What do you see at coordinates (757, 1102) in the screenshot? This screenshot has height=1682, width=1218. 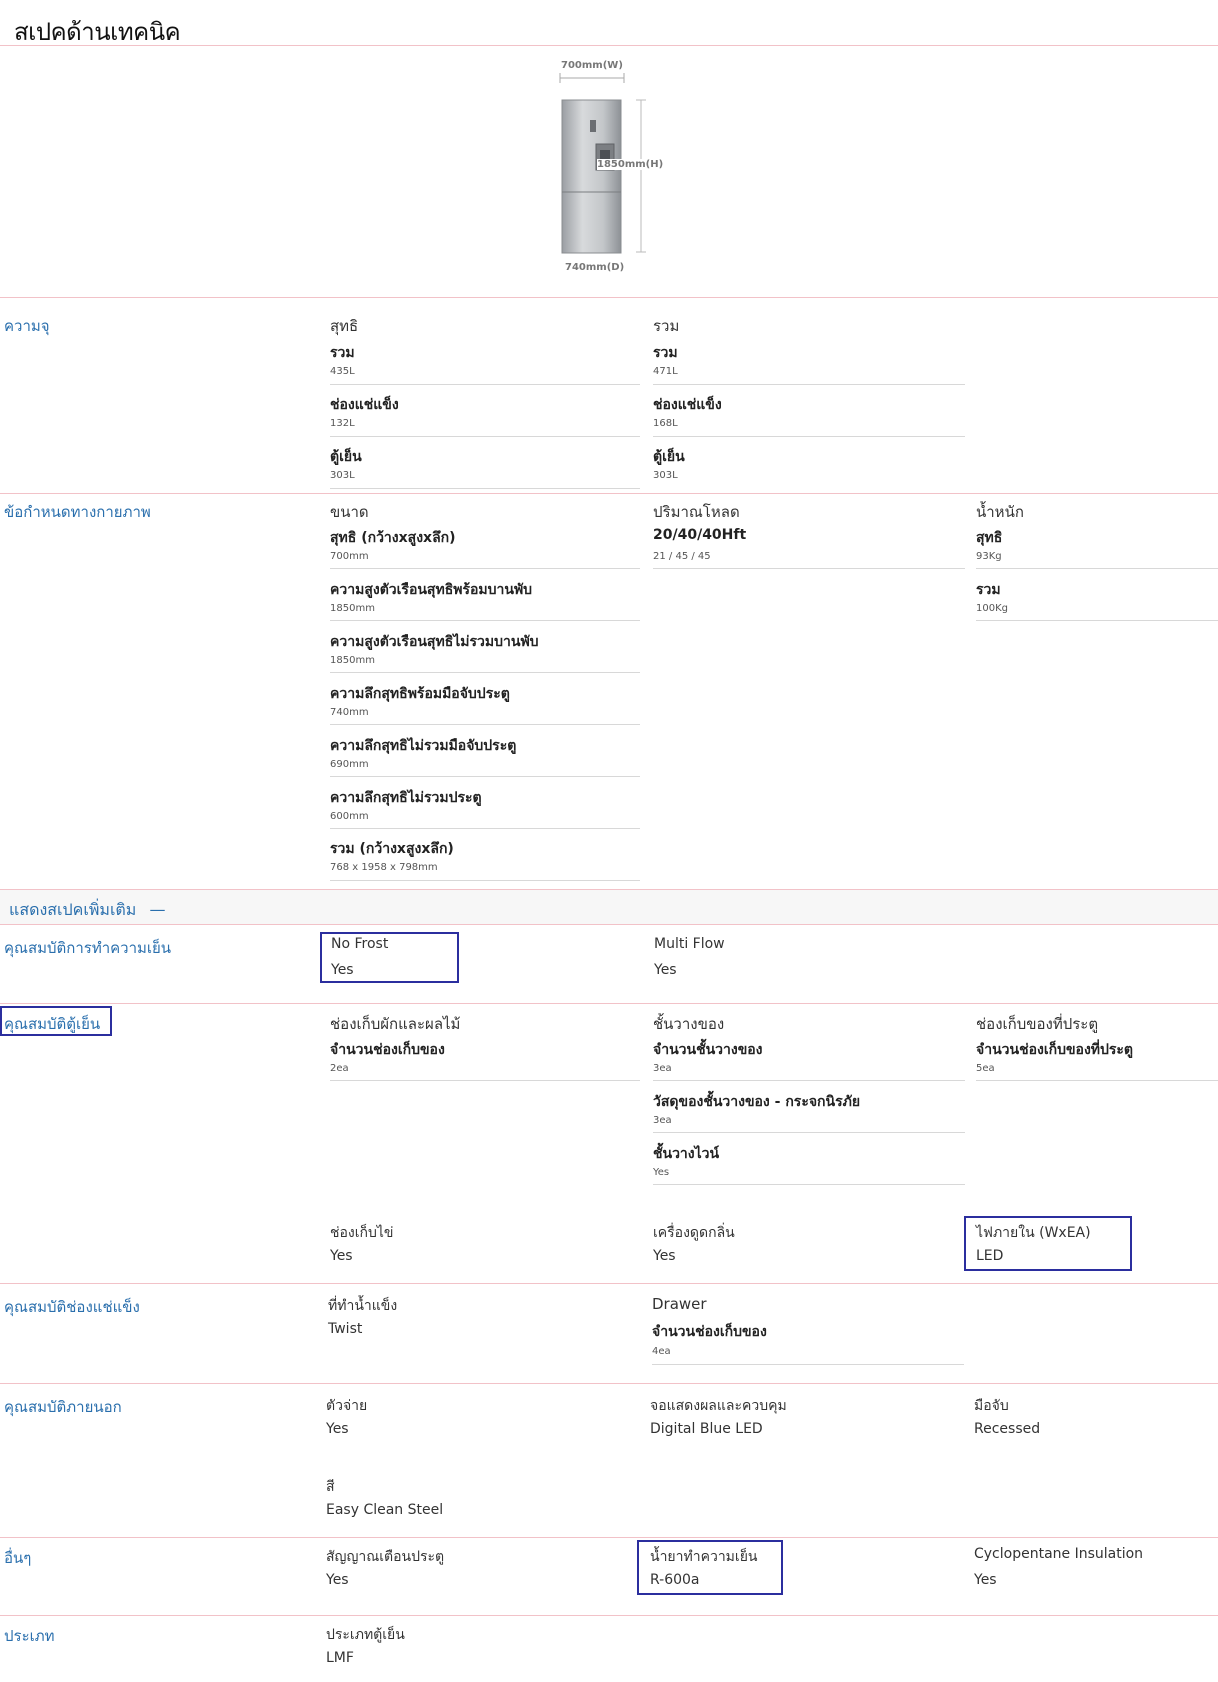 I see `spec-name: วัสดุของชั้นวางของ - กระจกนิรภัย` at bounding box center [757, 1102].